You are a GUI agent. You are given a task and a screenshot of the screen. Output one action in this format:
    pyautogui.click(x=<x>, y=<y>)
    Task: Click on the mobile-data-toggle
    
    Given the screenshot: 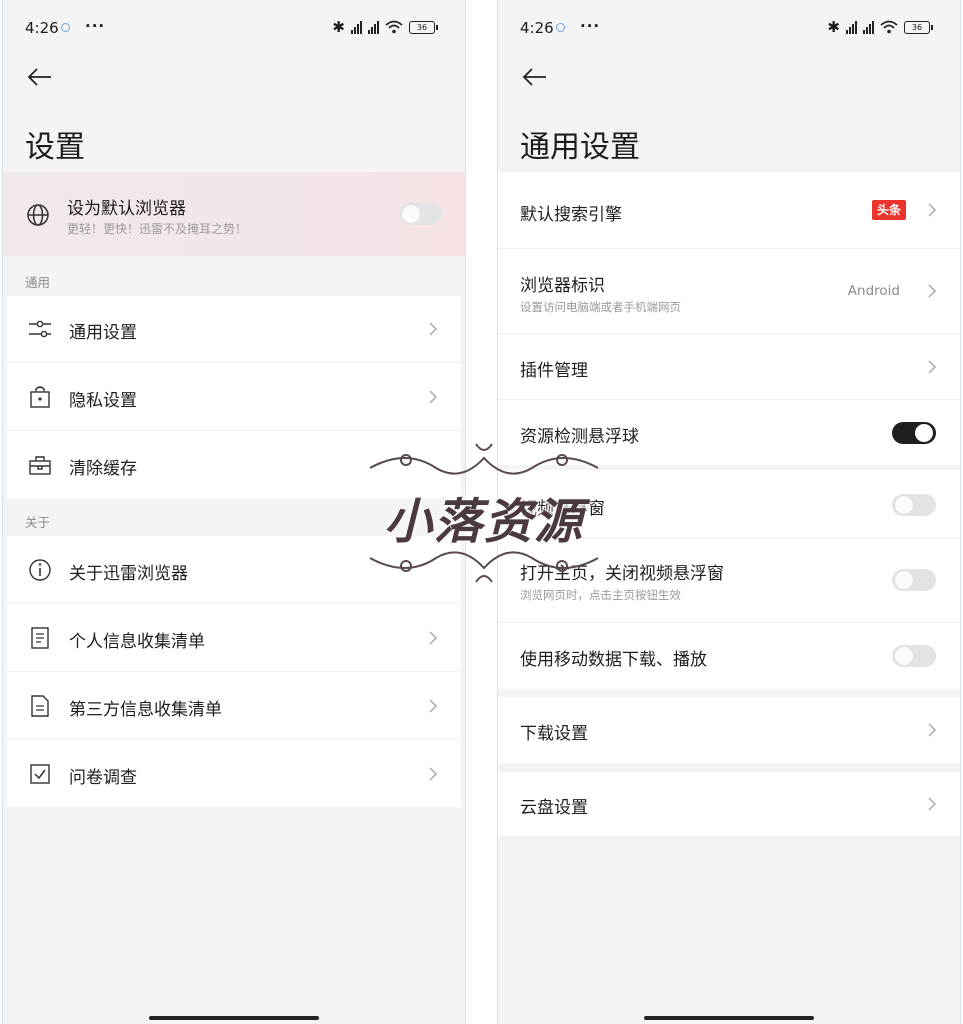 What is the action you would take?
    pyautogui.click(x=914, y=656)
    